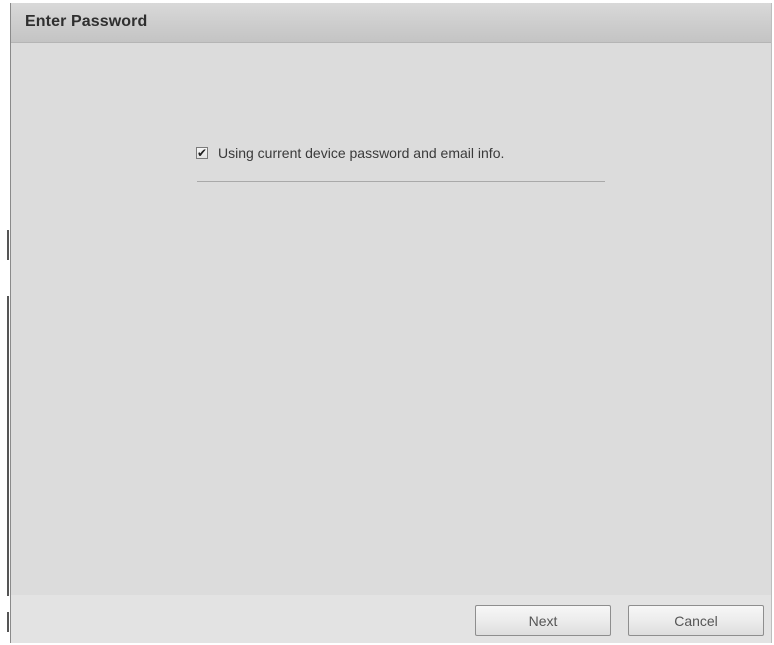 Image resolution: width=774 pixels, height=645 pixels. I want to click on window-left-edge, so click(5, 322).